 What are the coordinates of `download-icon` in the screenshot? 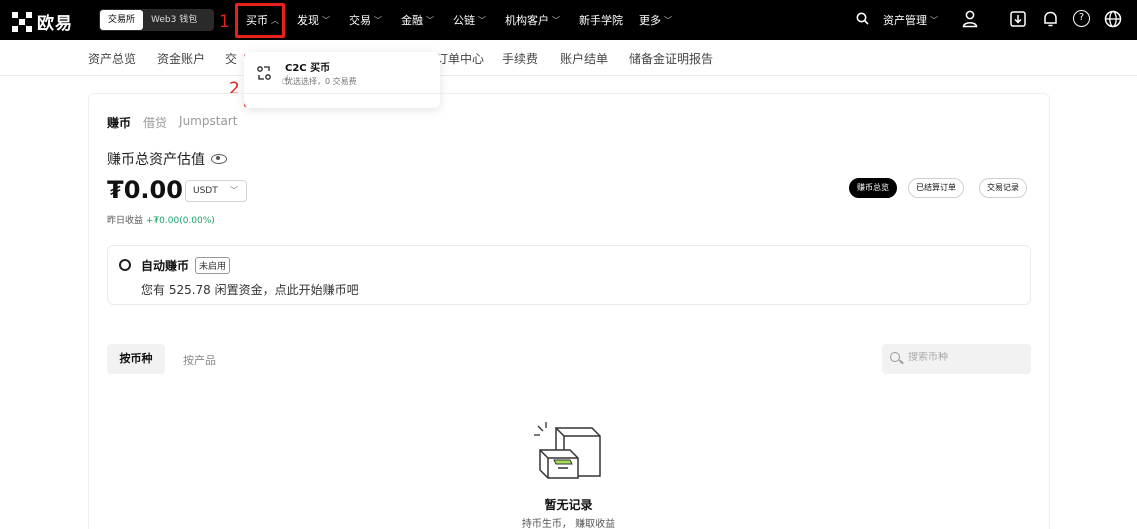 It's located at (1018, 19).